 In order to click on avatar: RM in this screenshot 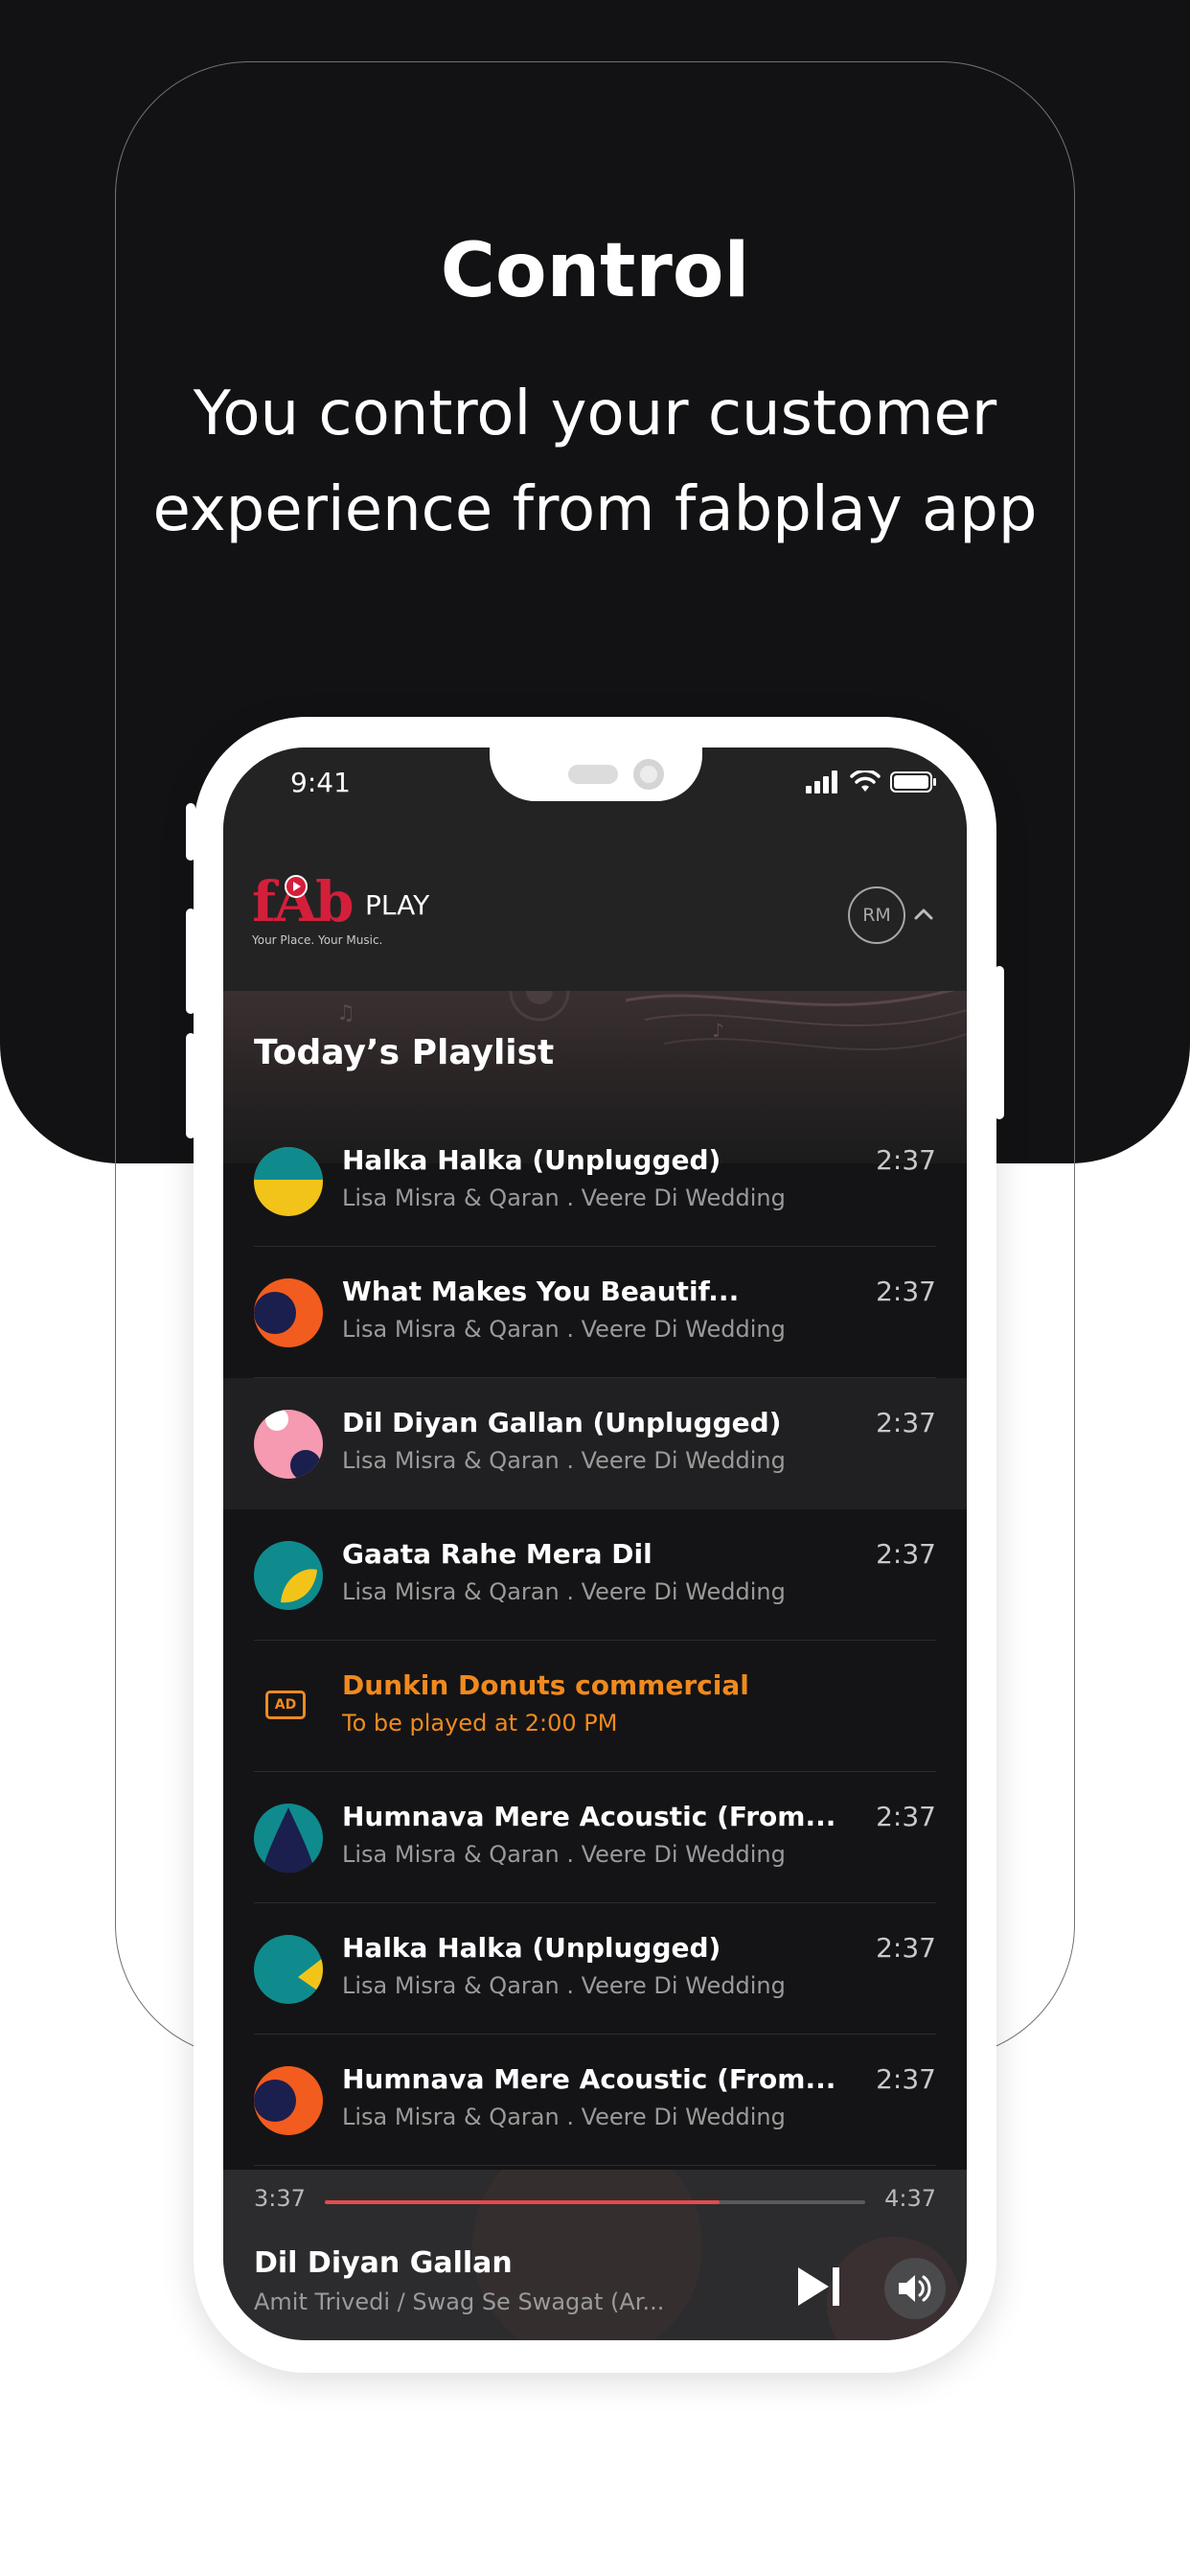, I will do `click(876, 915)`.